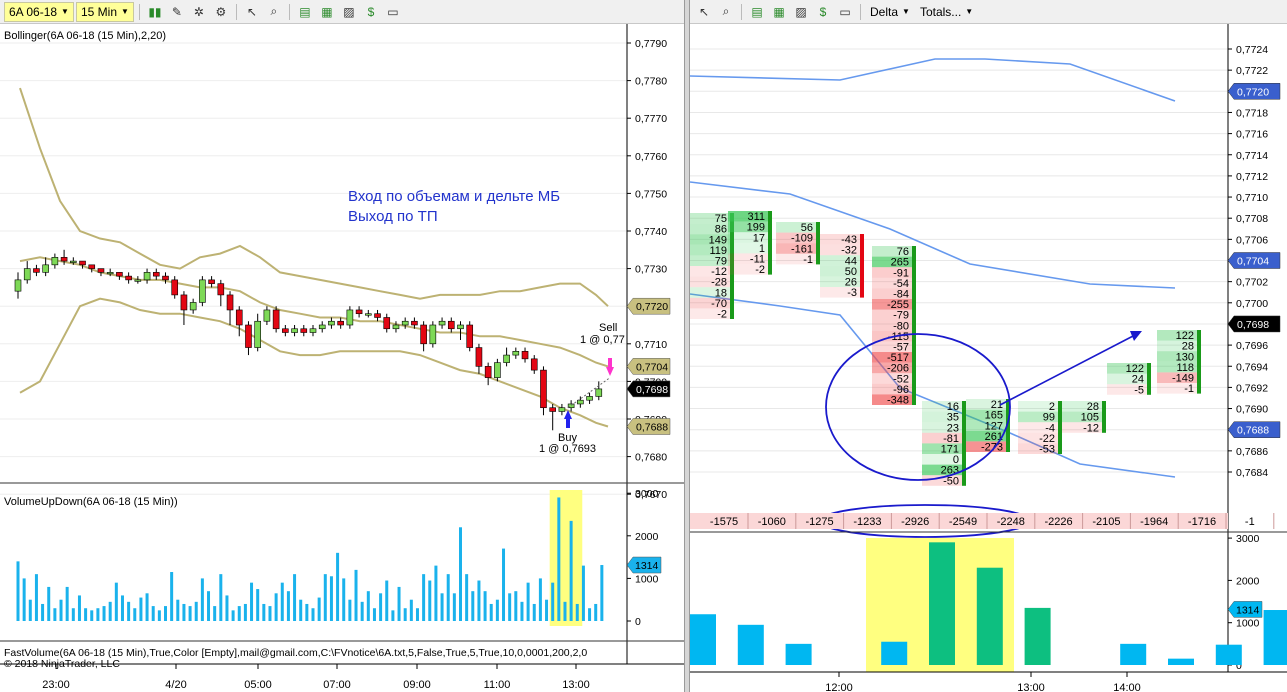 This screenshot has height=692, width=1287. I want to click on price-marker-label: 0,7720, so click(1253, 92).